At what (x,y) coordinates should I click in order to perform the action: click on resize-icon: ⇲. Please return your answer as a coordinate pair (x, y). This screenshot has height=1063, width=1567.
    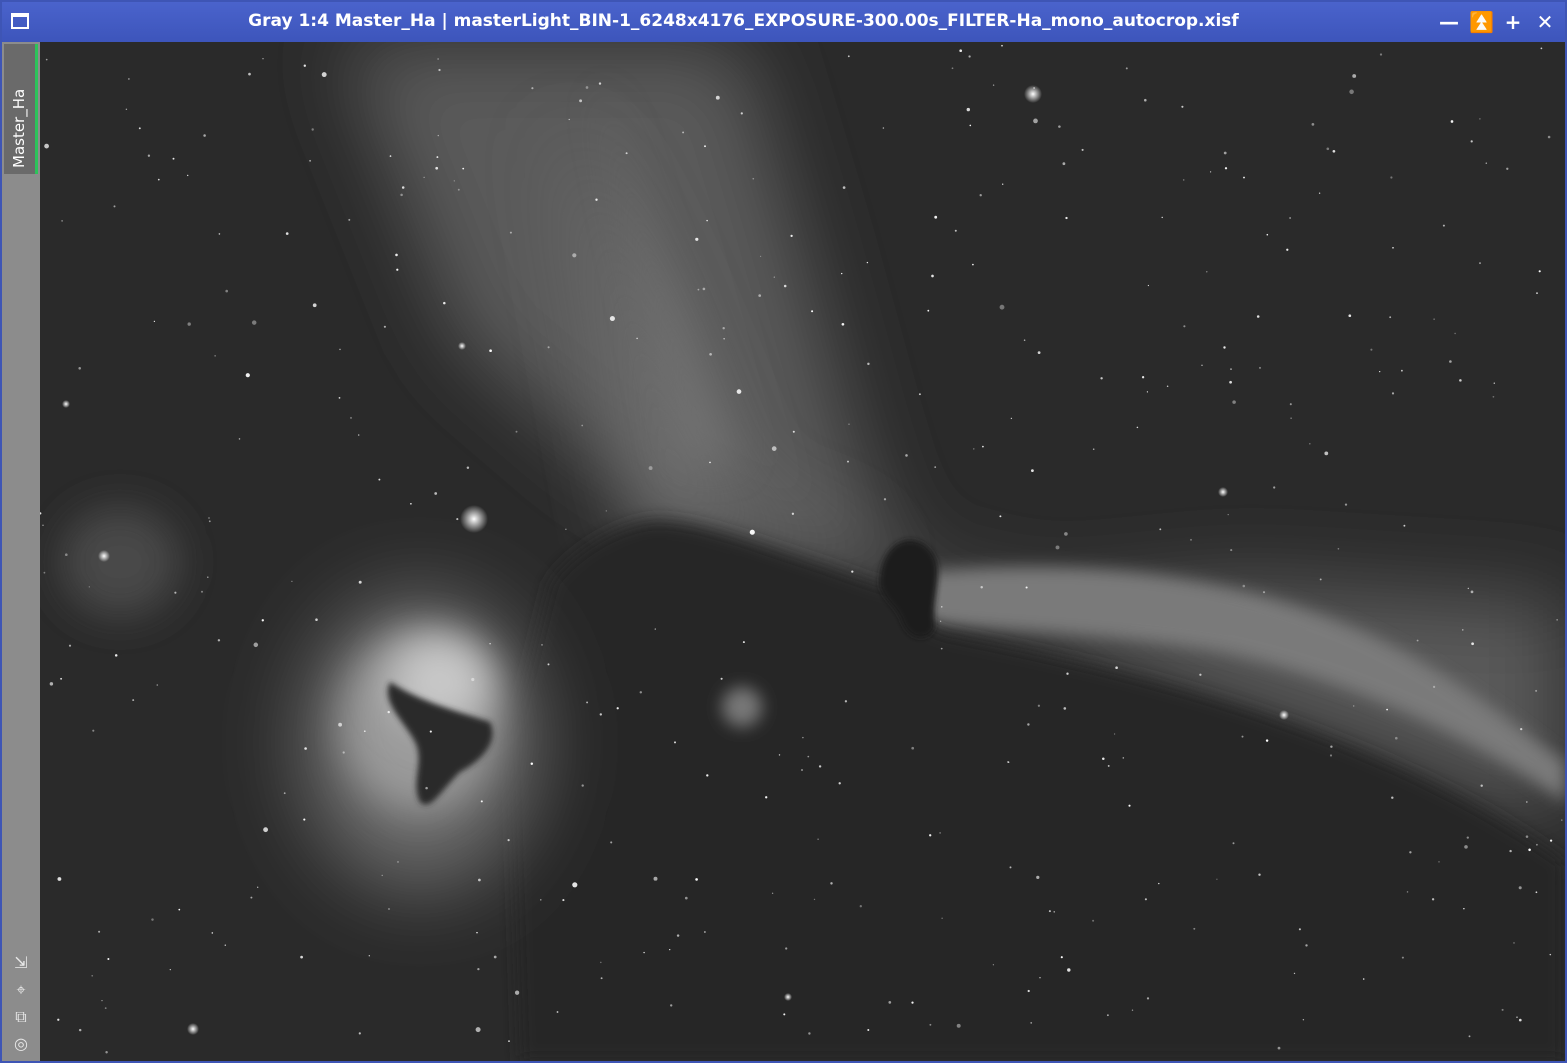
    Looking at the image, I should click on (21, 962).